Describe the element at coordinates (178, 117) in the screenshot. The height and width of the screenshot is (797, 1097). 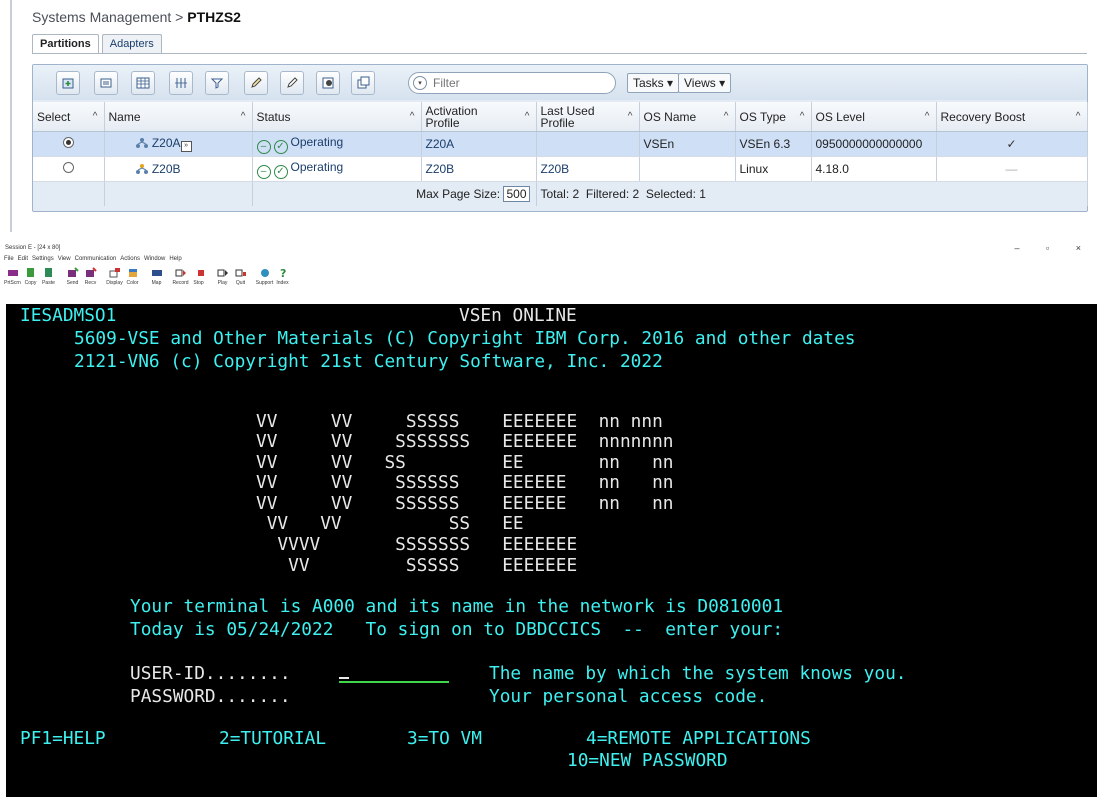
I see `col-name: Name ^` at that location.